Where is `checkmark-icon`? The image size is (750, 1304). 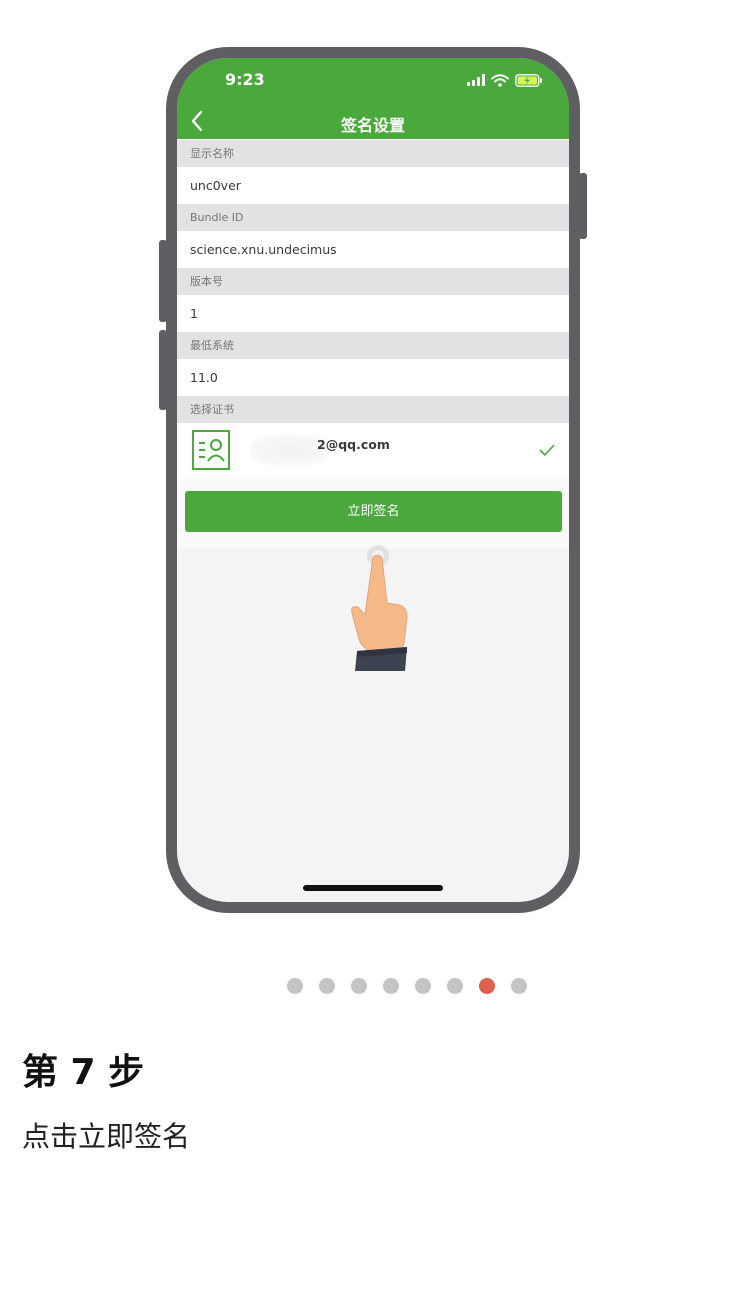
checkmark-icon is located at coordinates (547, 450).